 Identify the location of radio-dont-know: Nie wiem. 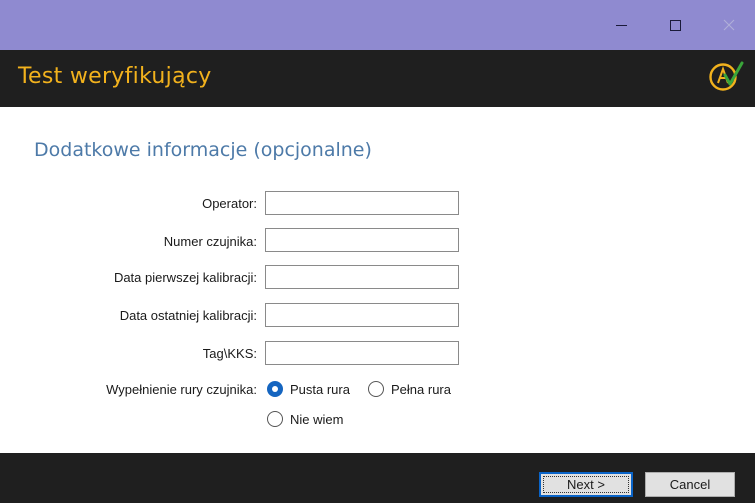
(305, 419).